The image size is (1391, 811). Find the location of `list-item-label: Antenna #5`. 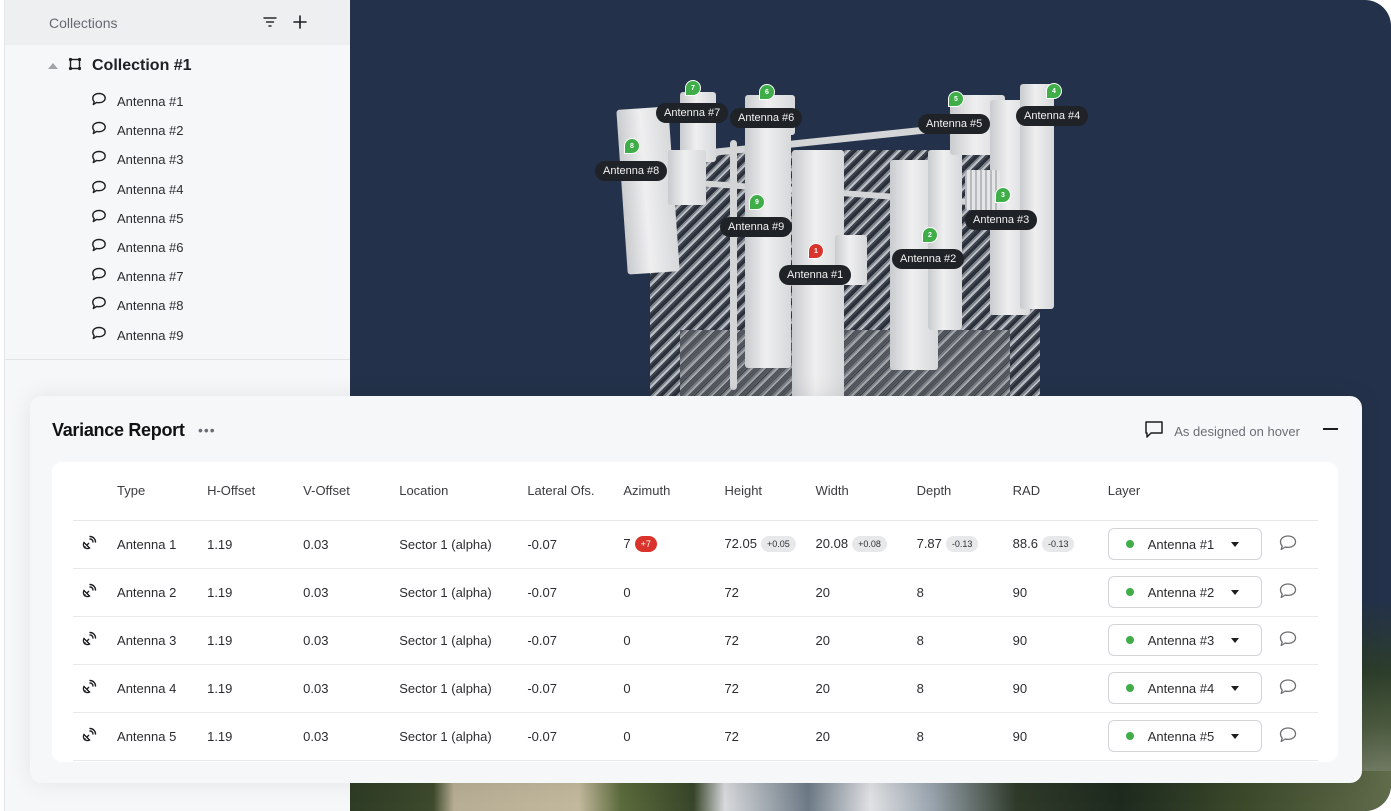

list-item-label: Antenna #5 is located at coordinates (150, 218).